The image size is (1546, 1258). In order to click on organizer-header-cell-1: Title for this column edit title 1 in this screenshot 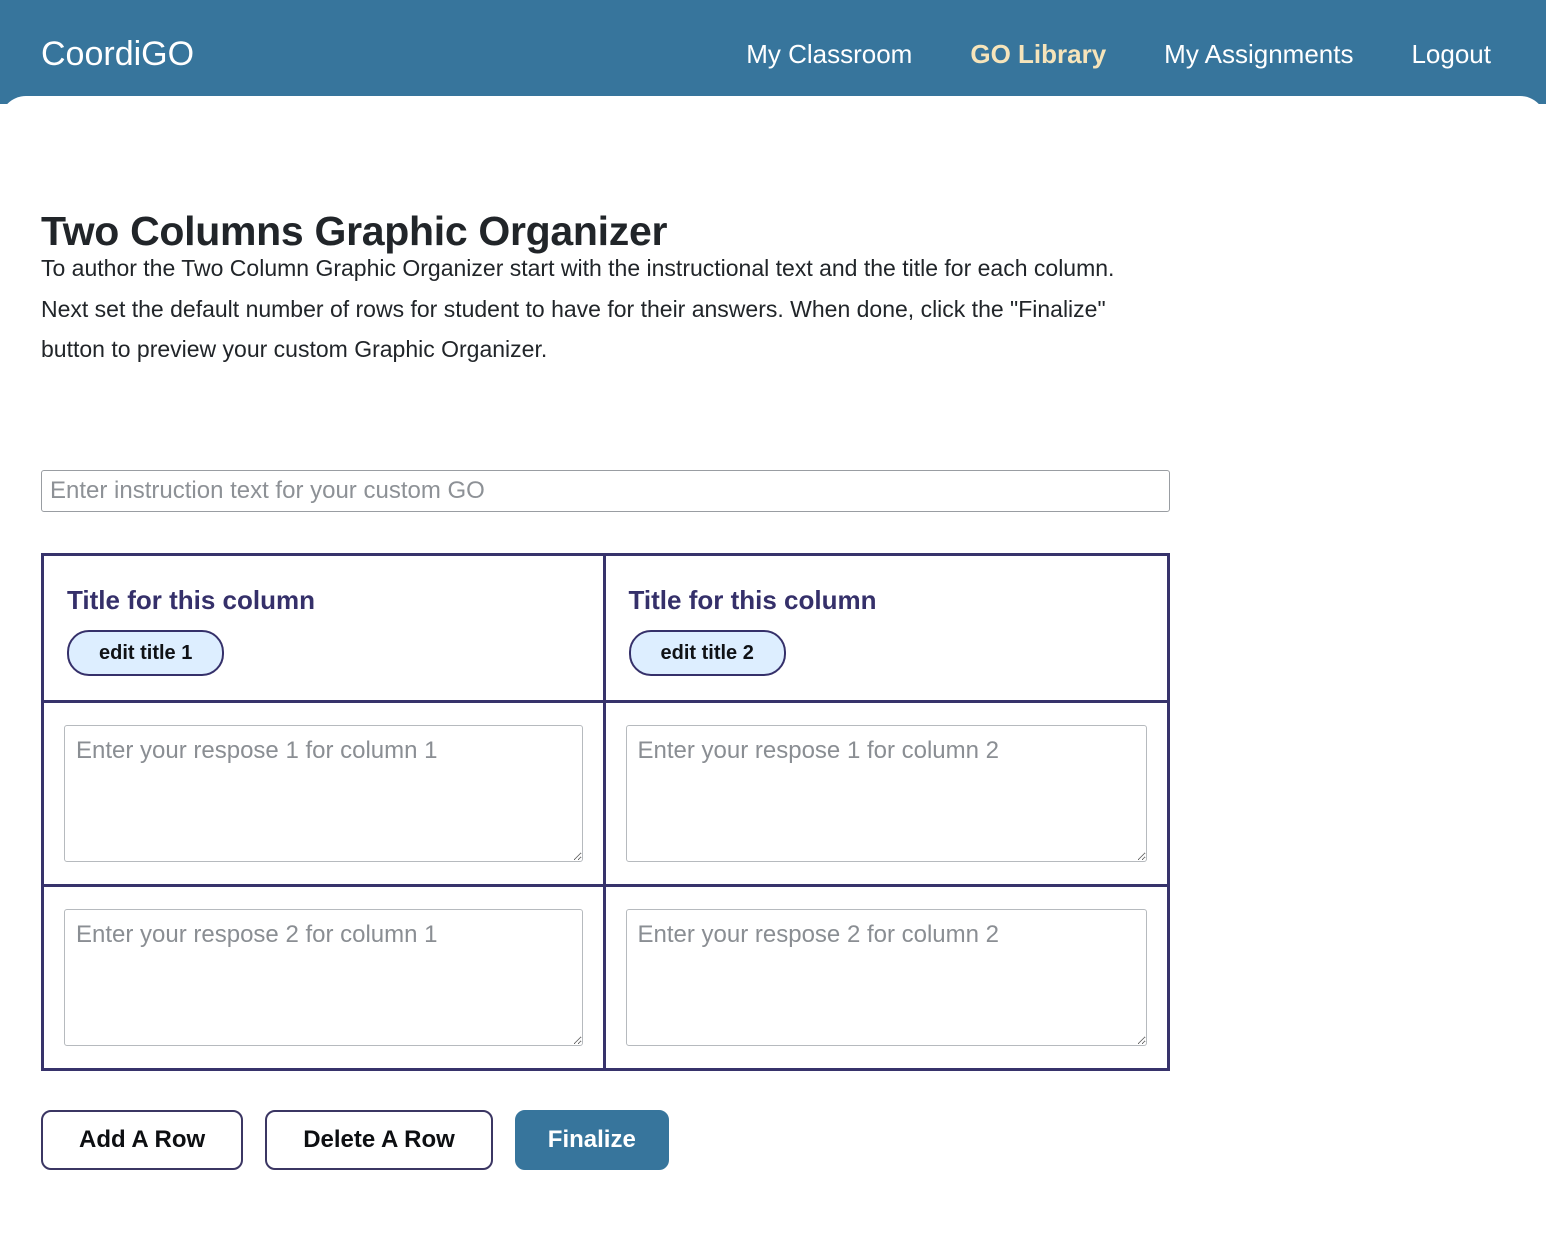, I will do `click(325, 628)`.